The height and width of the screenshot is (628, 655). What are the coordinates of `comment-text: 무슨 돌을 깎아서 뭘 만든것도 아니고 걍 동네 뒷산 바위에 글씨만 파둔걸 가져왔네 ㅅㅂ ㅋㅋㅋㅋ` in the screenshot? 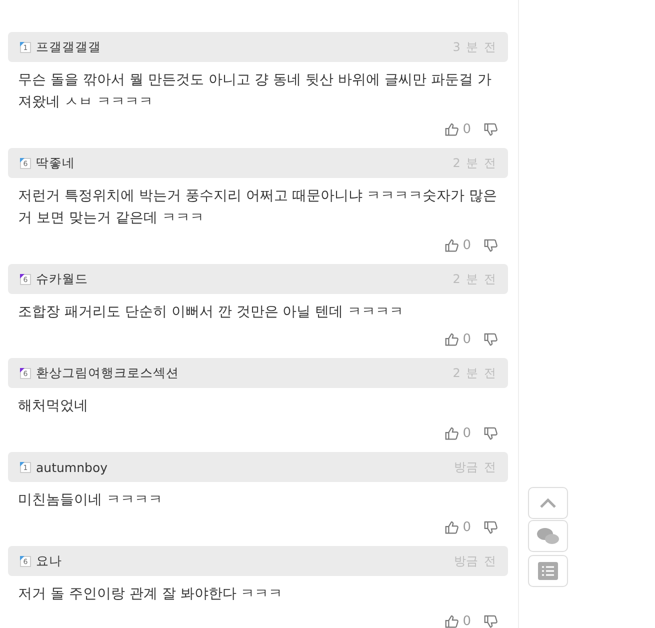 It's located at (255, 91).